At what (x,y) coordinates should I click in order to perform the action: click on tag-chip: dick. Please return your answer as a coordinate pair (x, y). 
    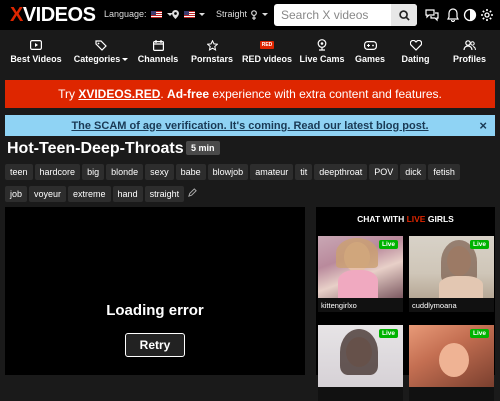
    Looking at the image, I should click on (413, 172).